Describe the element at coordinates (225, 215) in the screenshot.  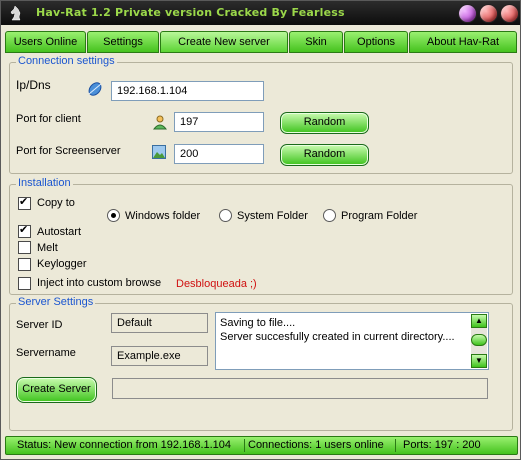
I see `system-folder-radio` at that location.